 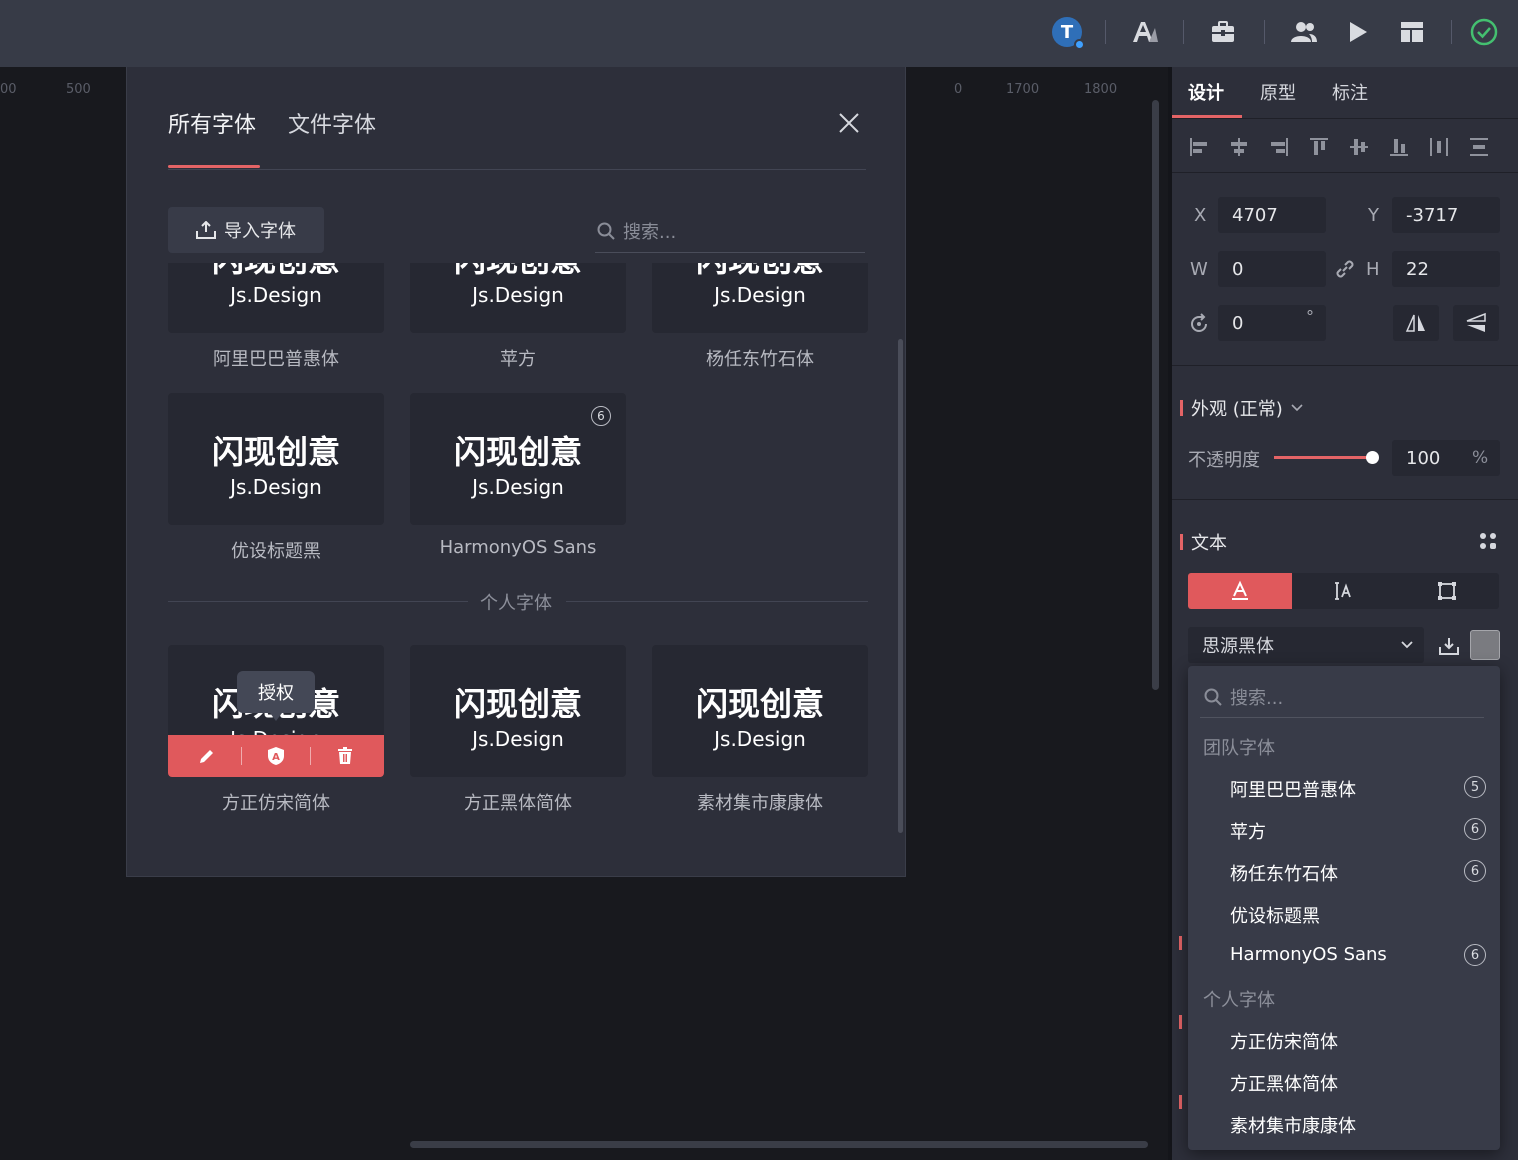 What do you see at coordinates (345, 756) in the screenshot?
I see `delete-icon` at bounding box center [345, 756].